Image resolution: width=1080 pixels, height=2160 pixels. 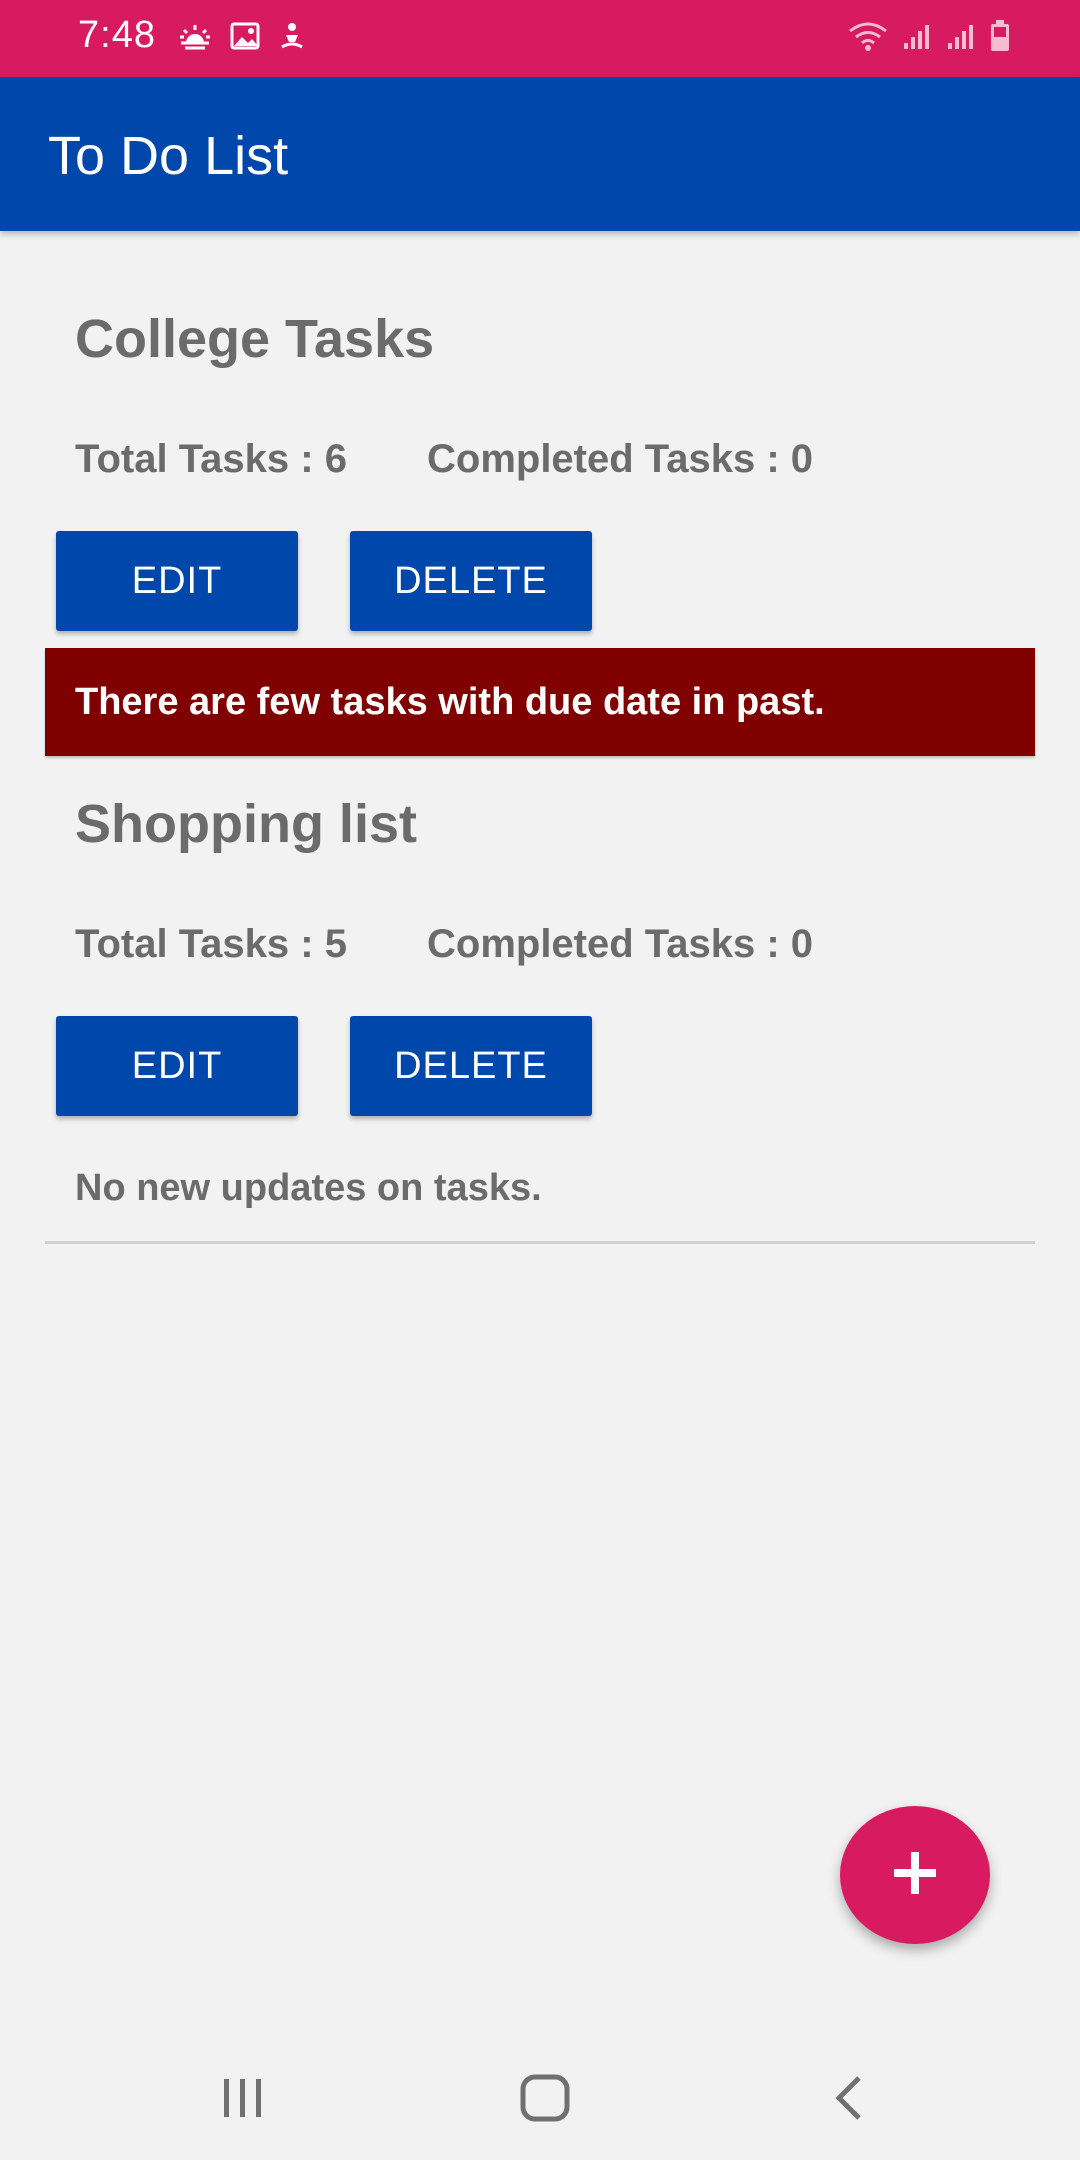 I want to click on add-list-button, so click(x=915, y=1875).